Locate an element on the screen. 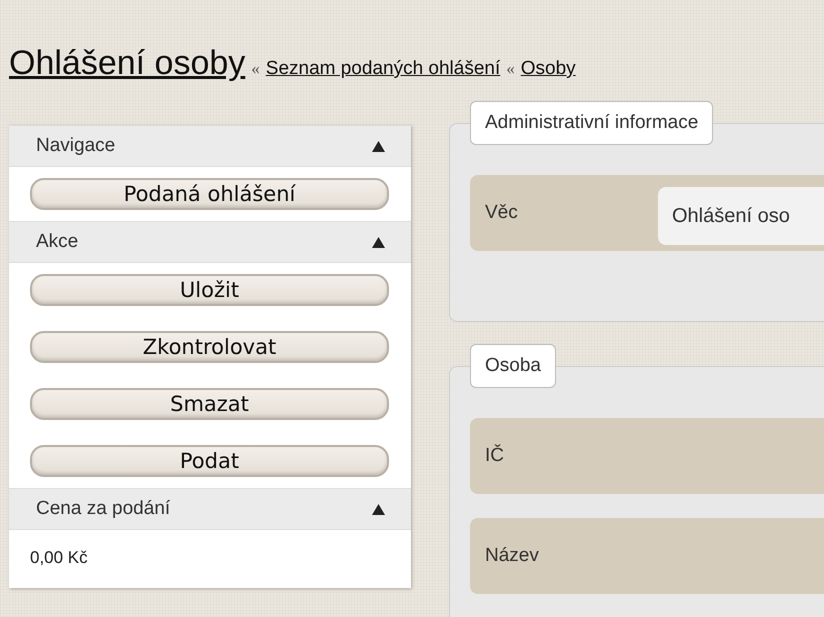 The image size is (824, 617). action-button: Podaná ohlášení is located at coordinates (209, 194).